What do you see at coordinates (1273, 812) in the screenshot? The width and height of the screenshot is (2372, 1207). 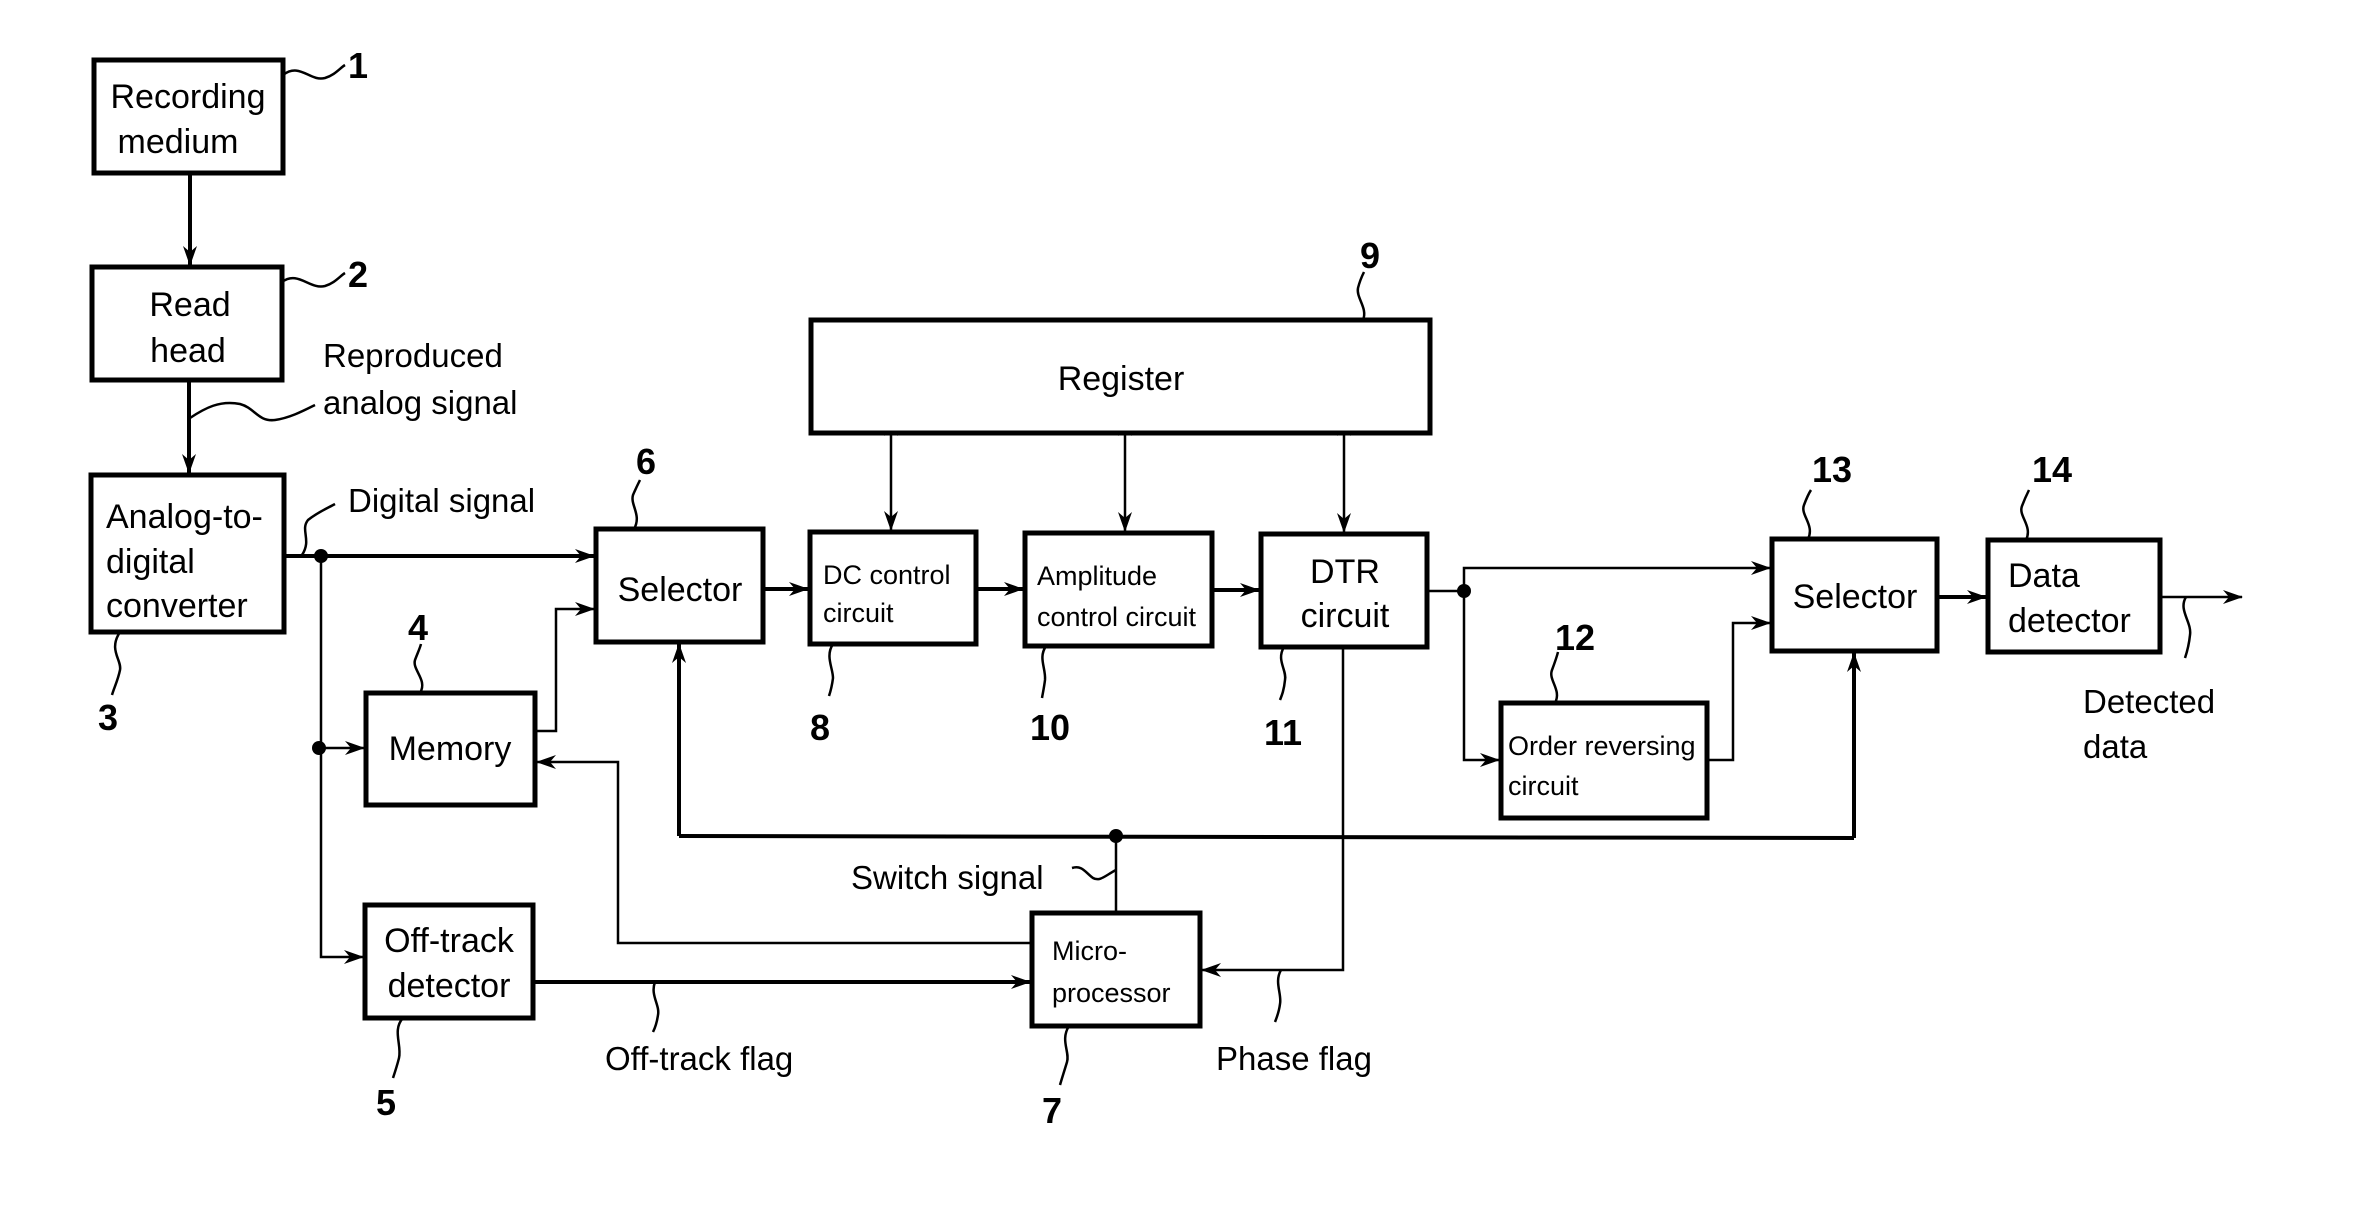 I see `wire-dtr-to-micro` at bounding box center [1273, 812].